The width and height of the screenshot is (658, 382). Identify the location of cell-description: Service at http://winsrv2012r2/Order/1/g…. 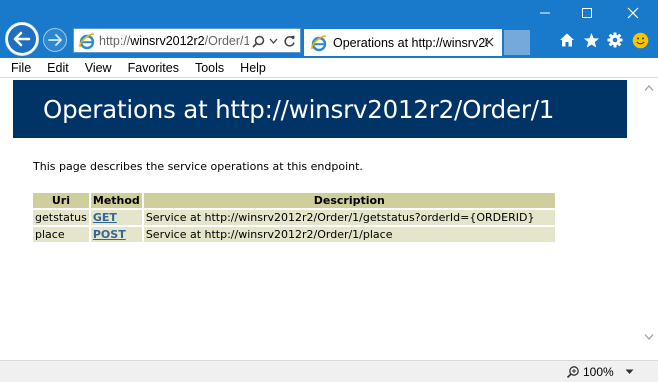
(349, 217).